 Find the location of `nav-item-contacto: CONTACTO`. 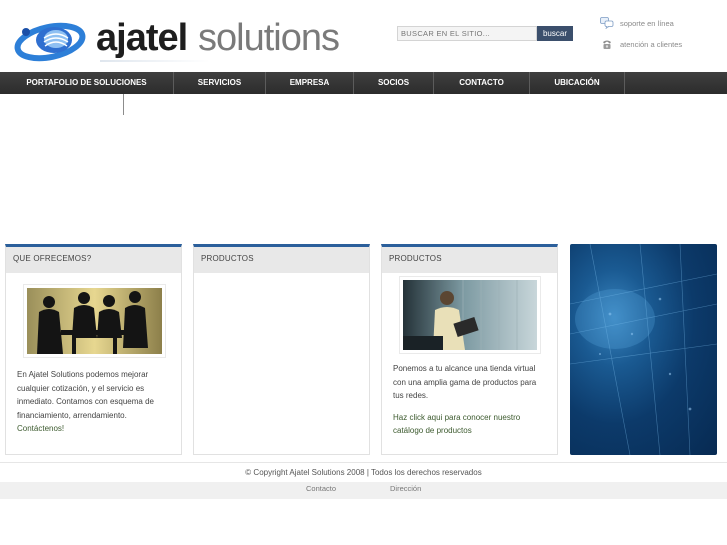

nav-item-contacto: CONTACTO is located at coordinates (482, 83).